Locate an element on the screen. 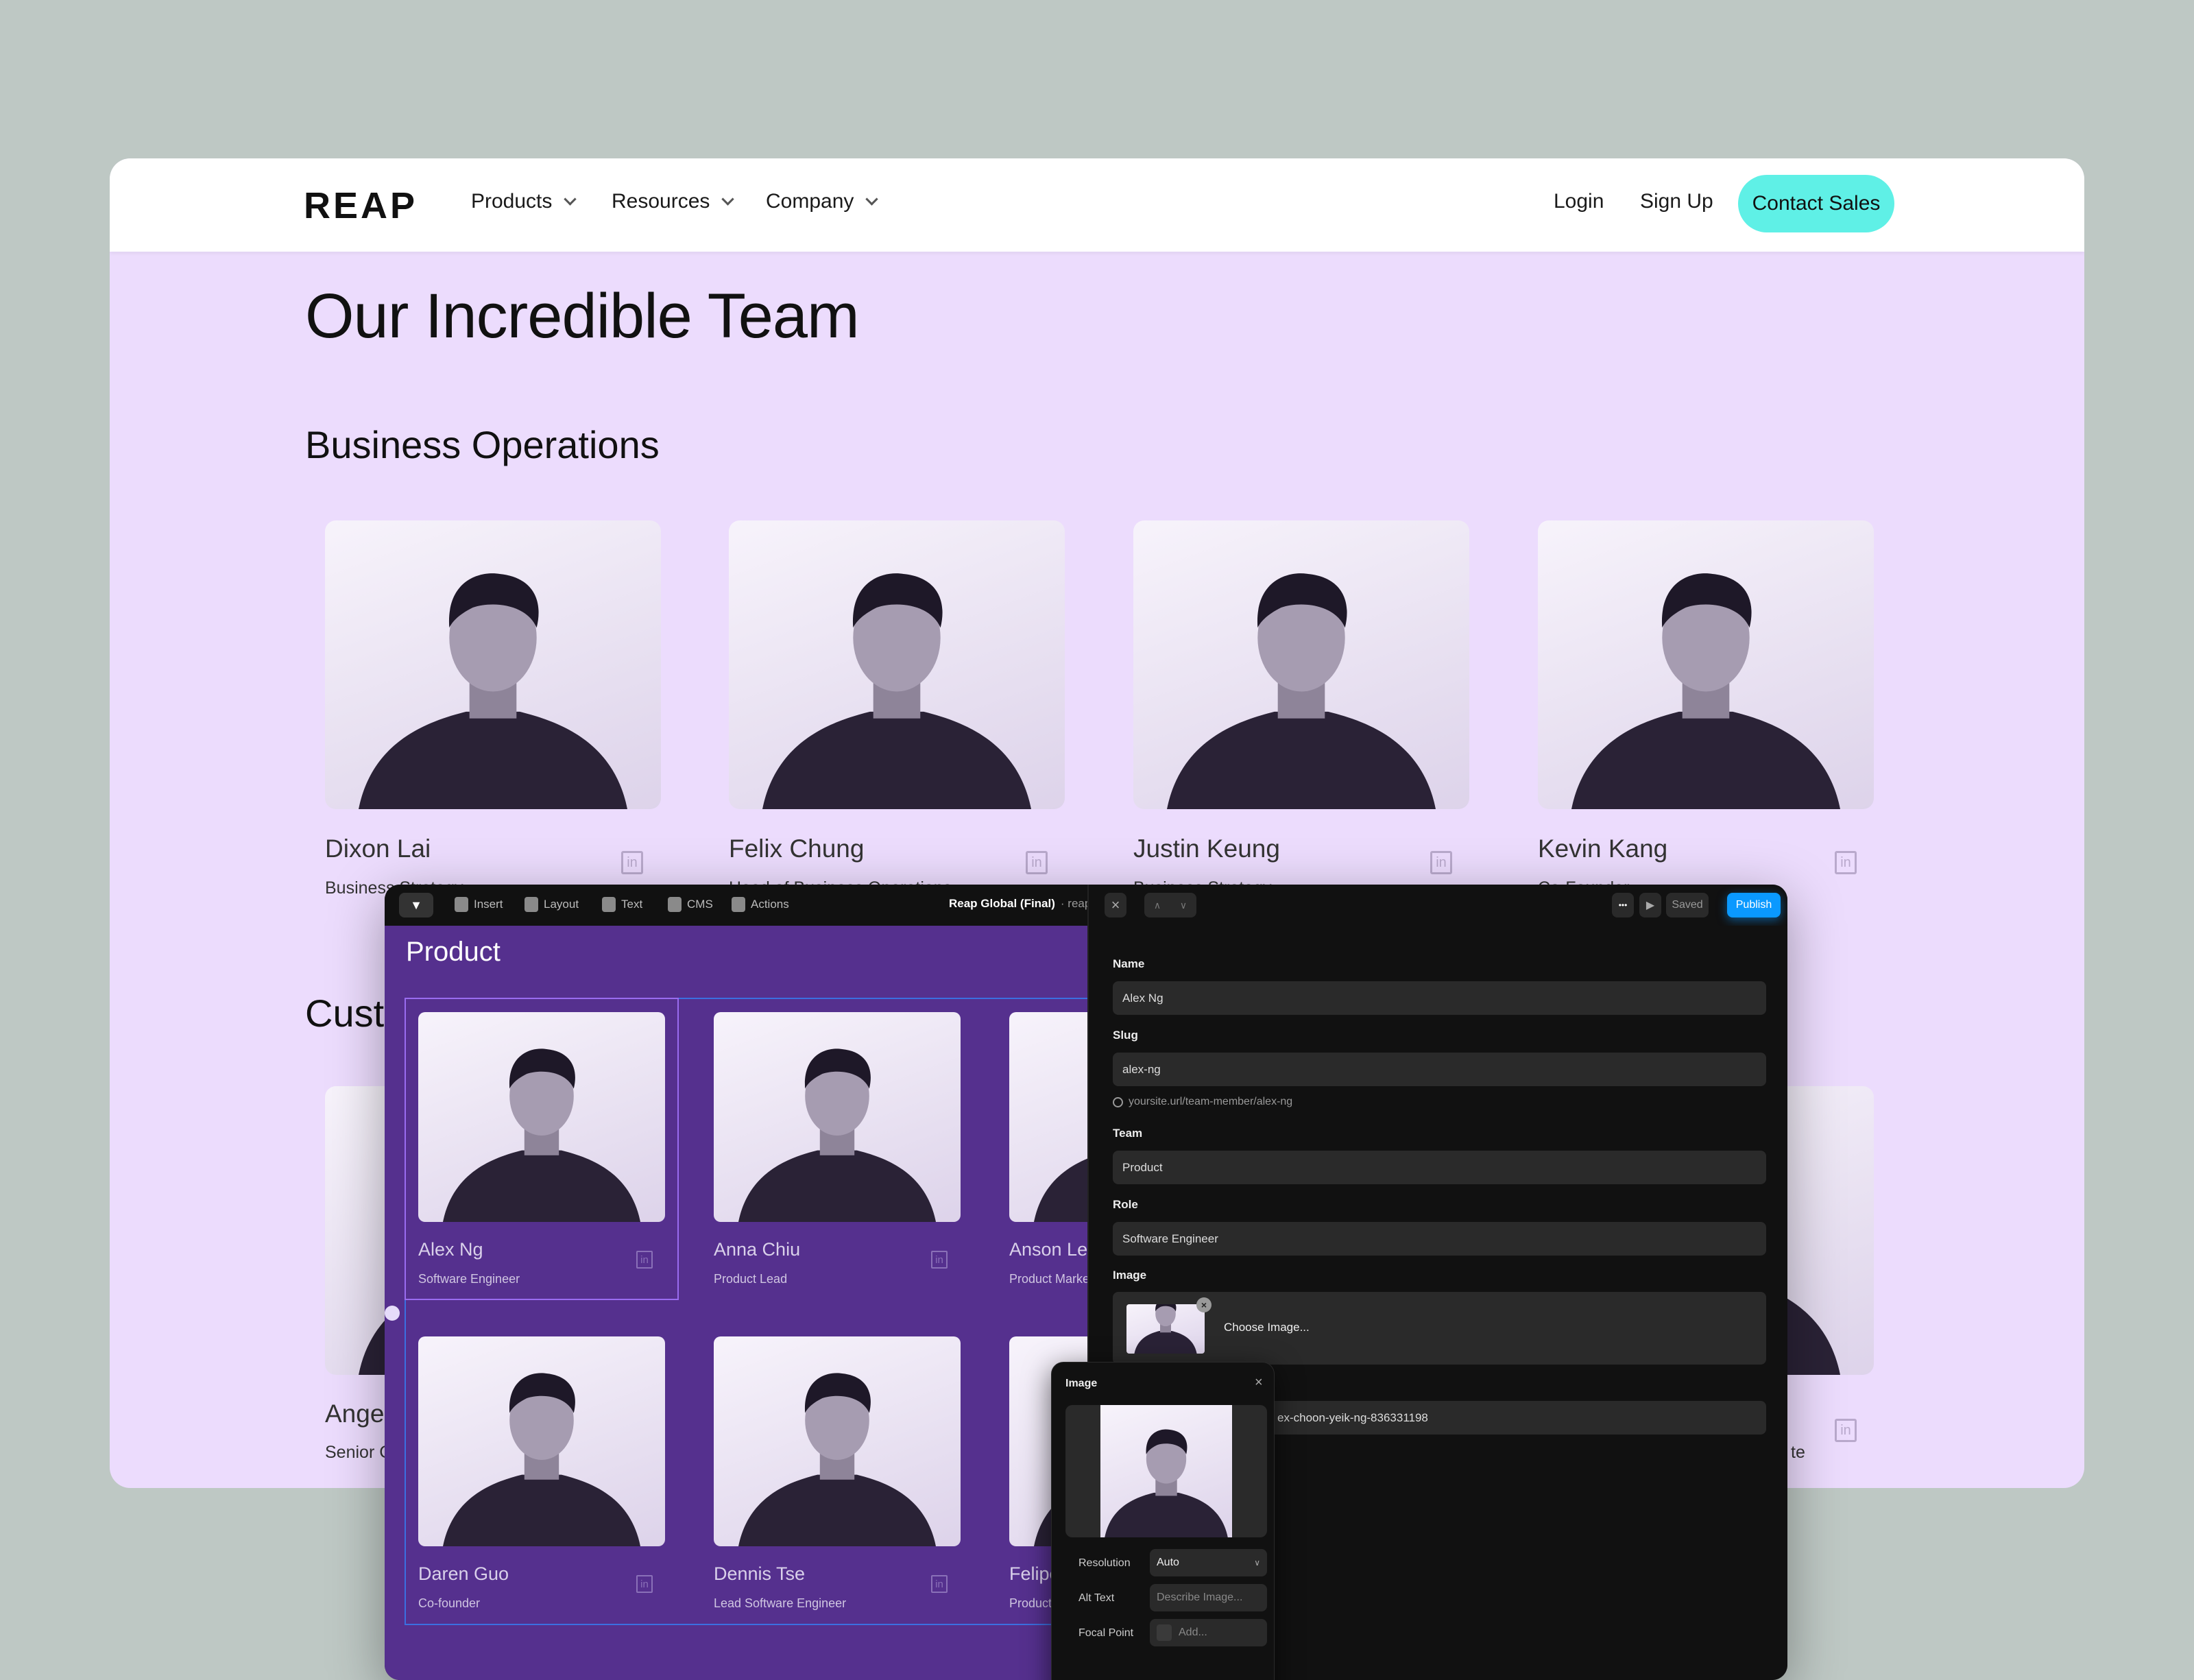  close-icon: × is located at coordinates (1259, 1383).